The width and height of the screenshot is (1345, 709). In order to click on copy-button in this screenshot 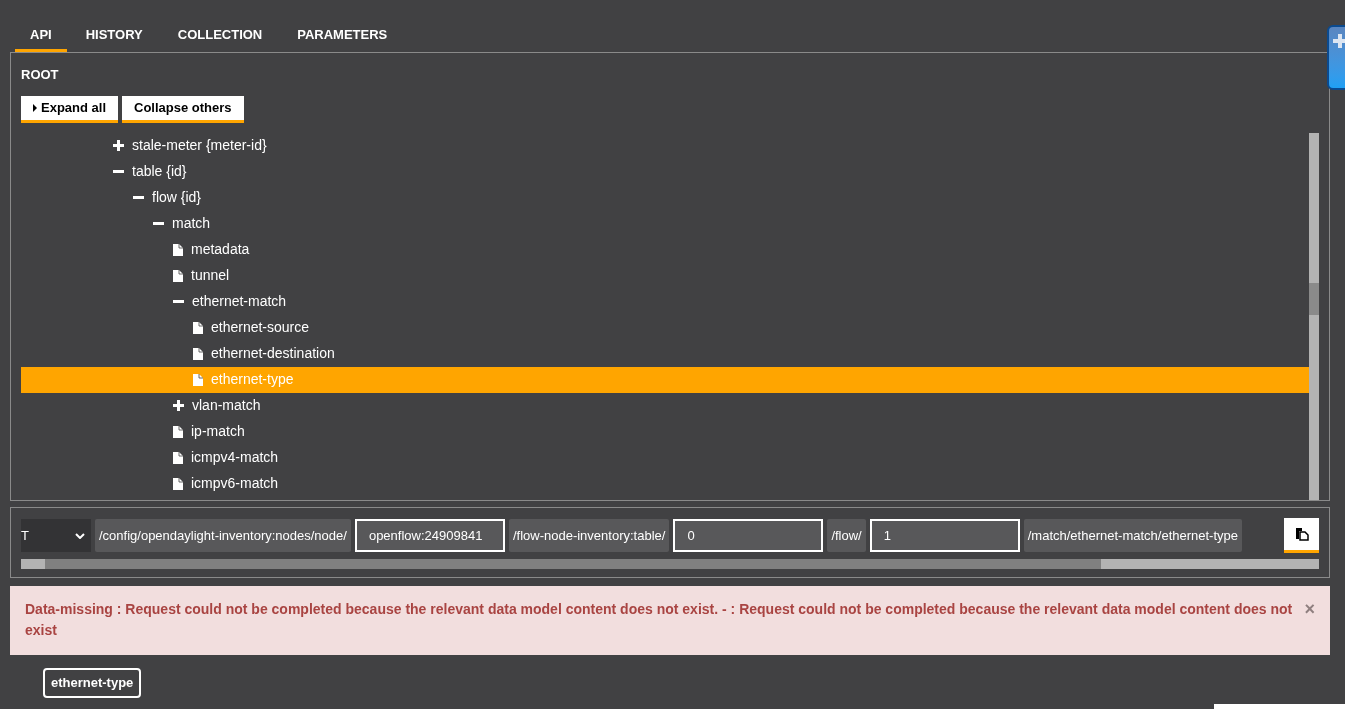, I will do `click(1301, 535)`.